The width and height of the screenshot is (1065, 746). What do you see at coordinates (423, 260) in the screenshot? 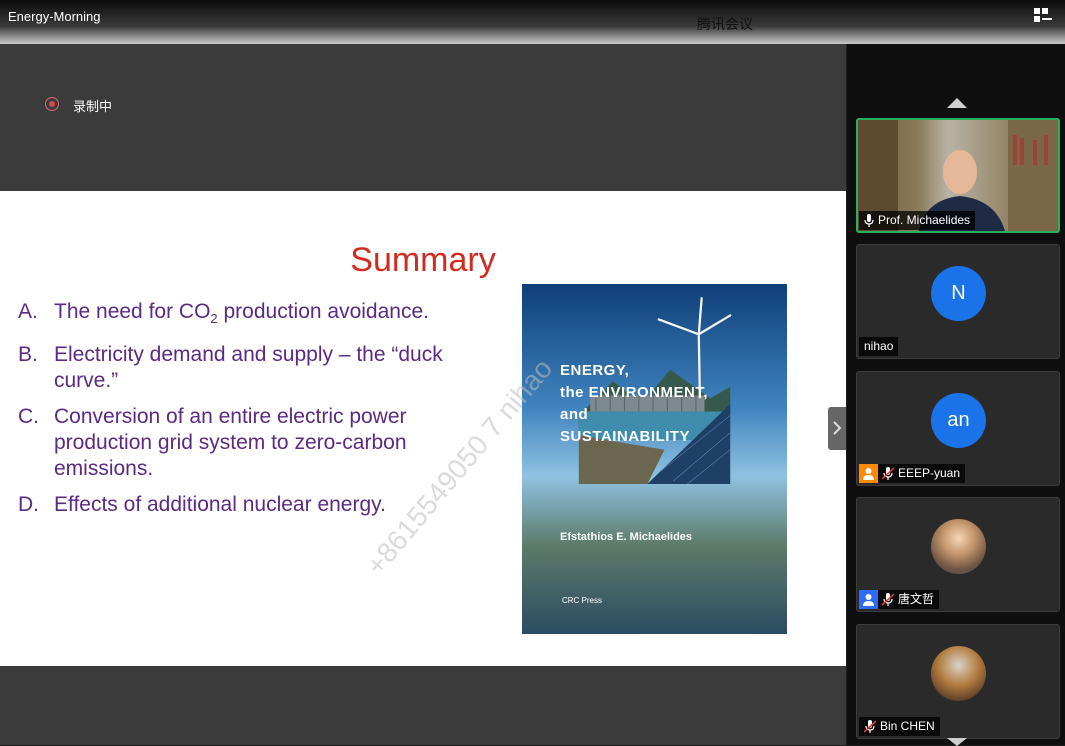
I see `slide-title: Summary` at bounding box center [423, 260].